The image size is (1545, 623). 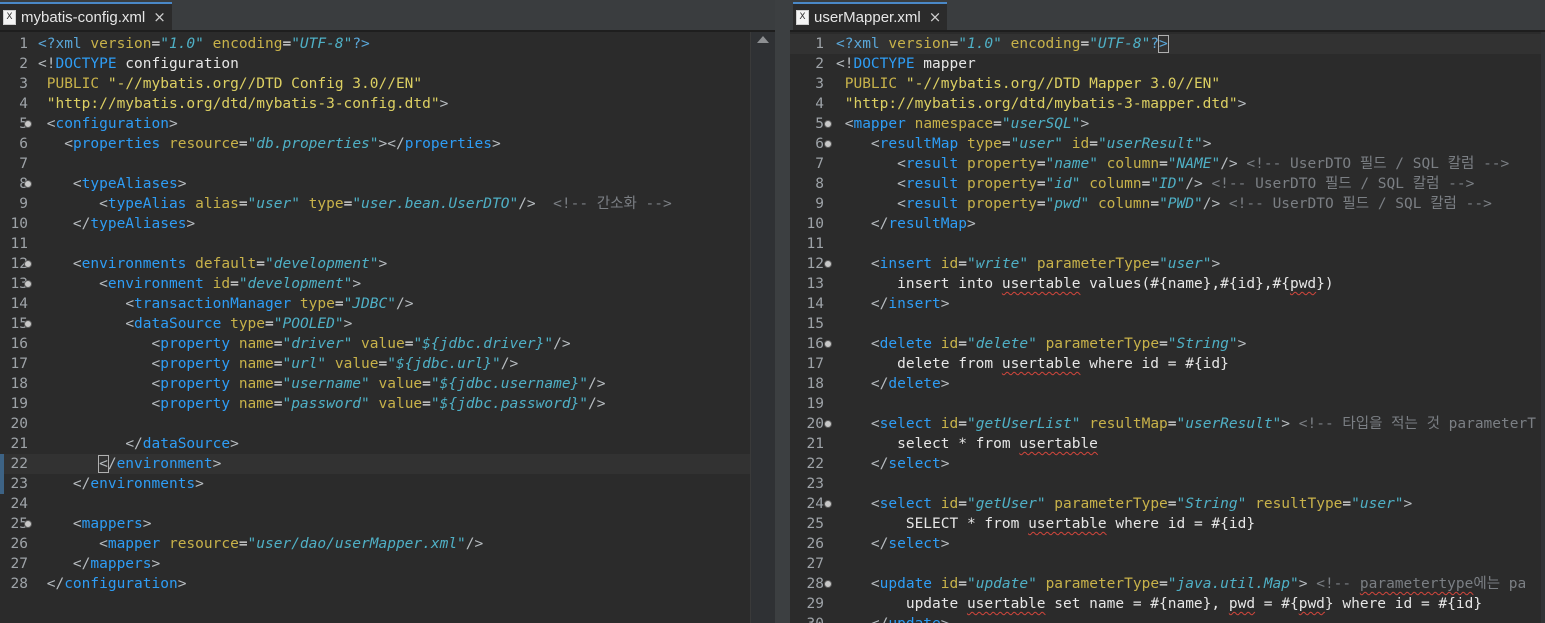 What do you see at coordinates (375, 464) in the screenshot?
I see `code-line-current: 22 </environment>` at bounding box center [375, 464].